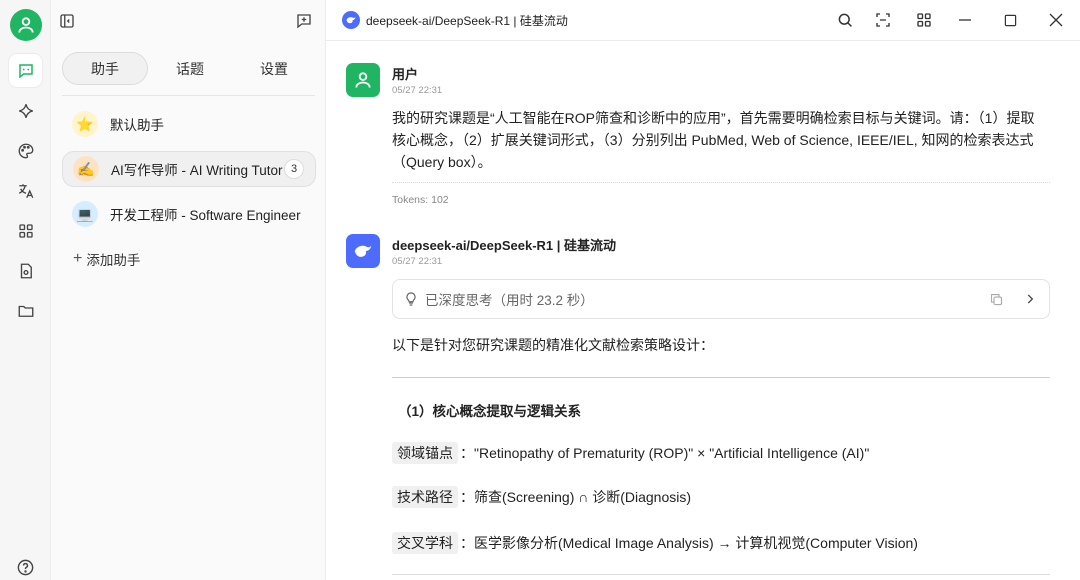 The image size is (1080, 580). What do you see at coordinates (25, 290) in the screenshot?
I see `icon-rail` at bounding box center [25, 290].